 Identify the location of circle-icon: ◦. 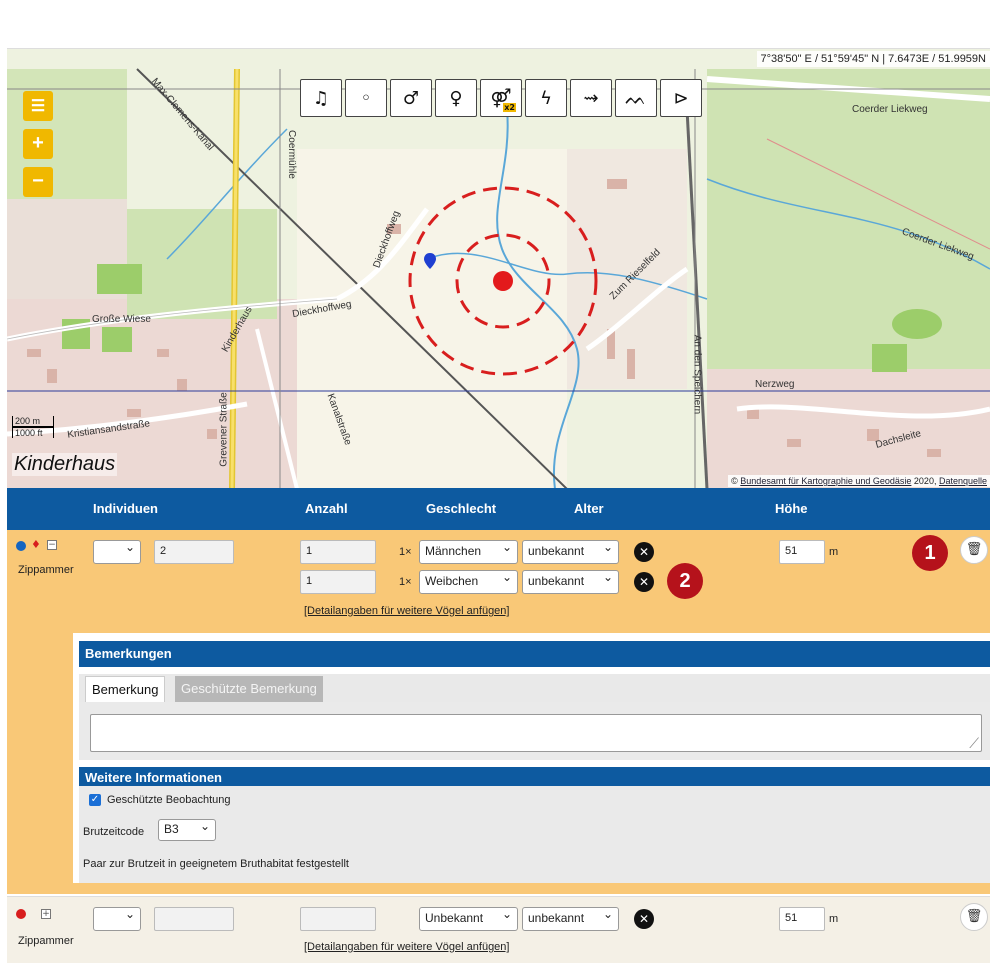
(366, 98).